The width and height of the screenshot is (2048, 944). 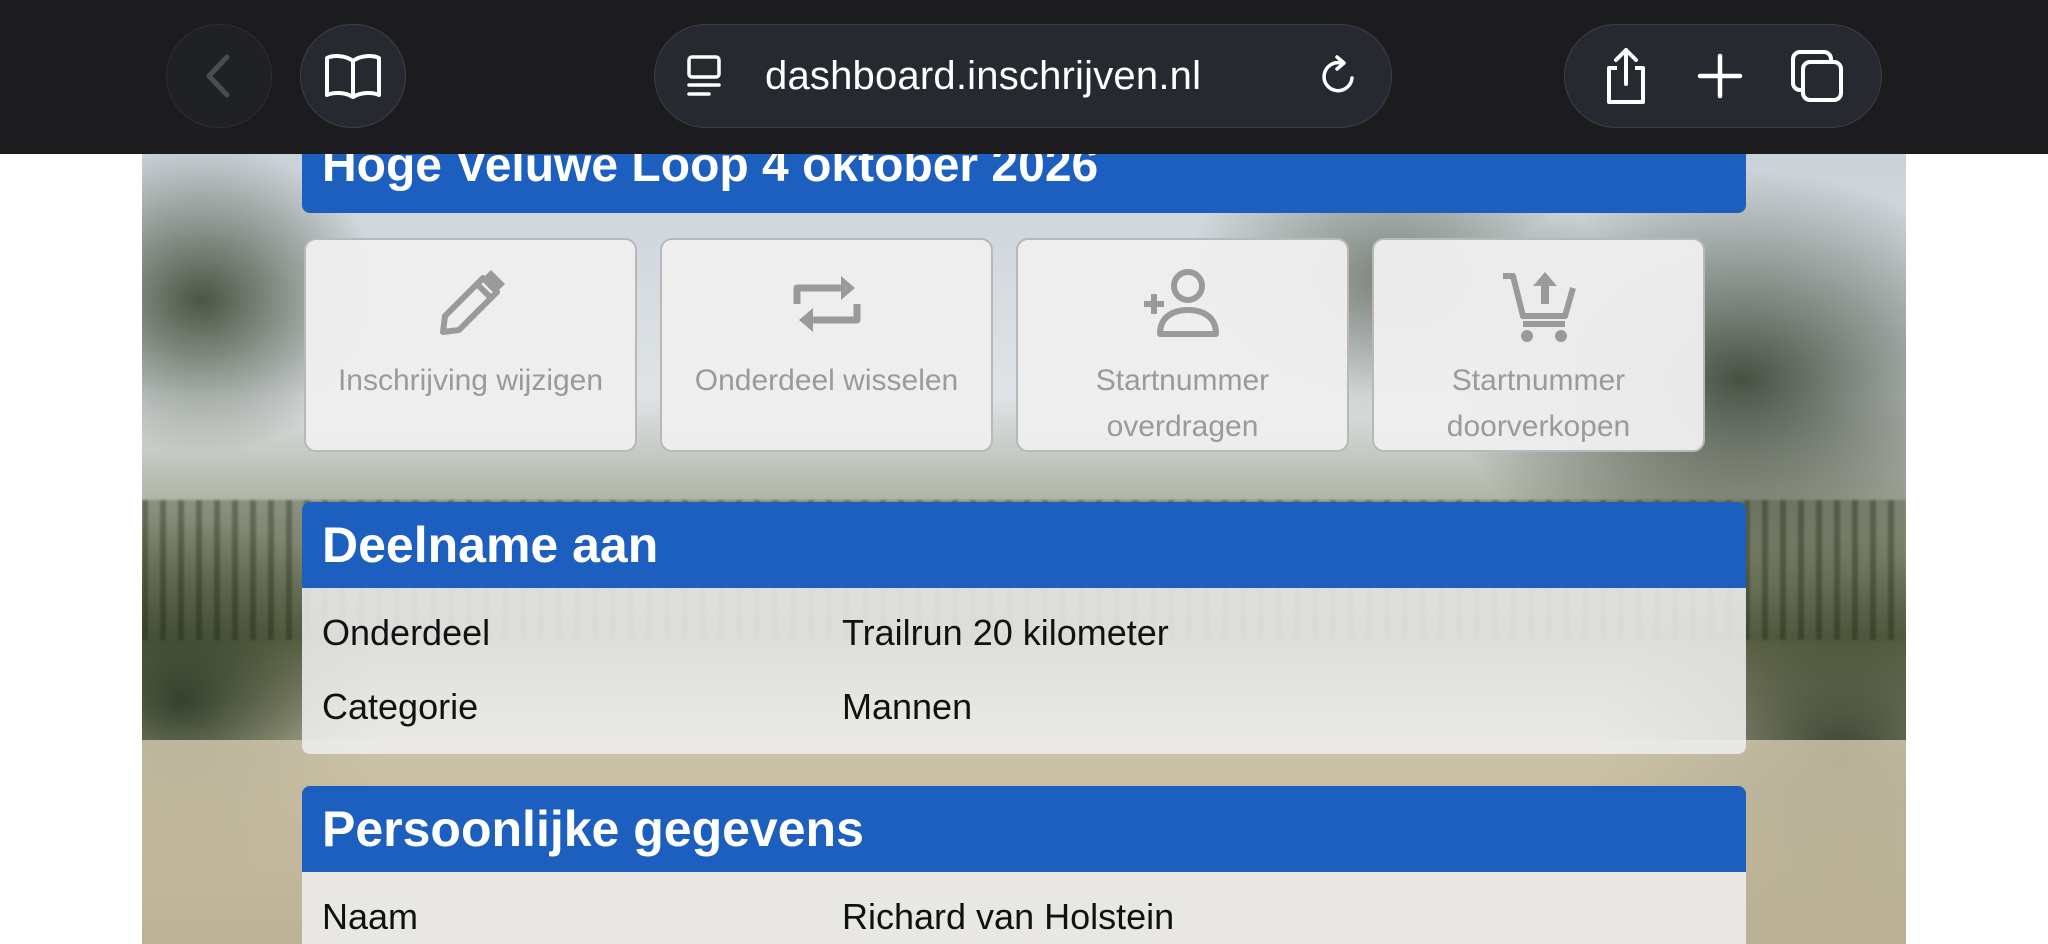 What do you see at coordinates (1182, 345) in the screenshot?
I see `transfer-bib-button: Startnummer overdragen` at bounding box center [1182, 345].